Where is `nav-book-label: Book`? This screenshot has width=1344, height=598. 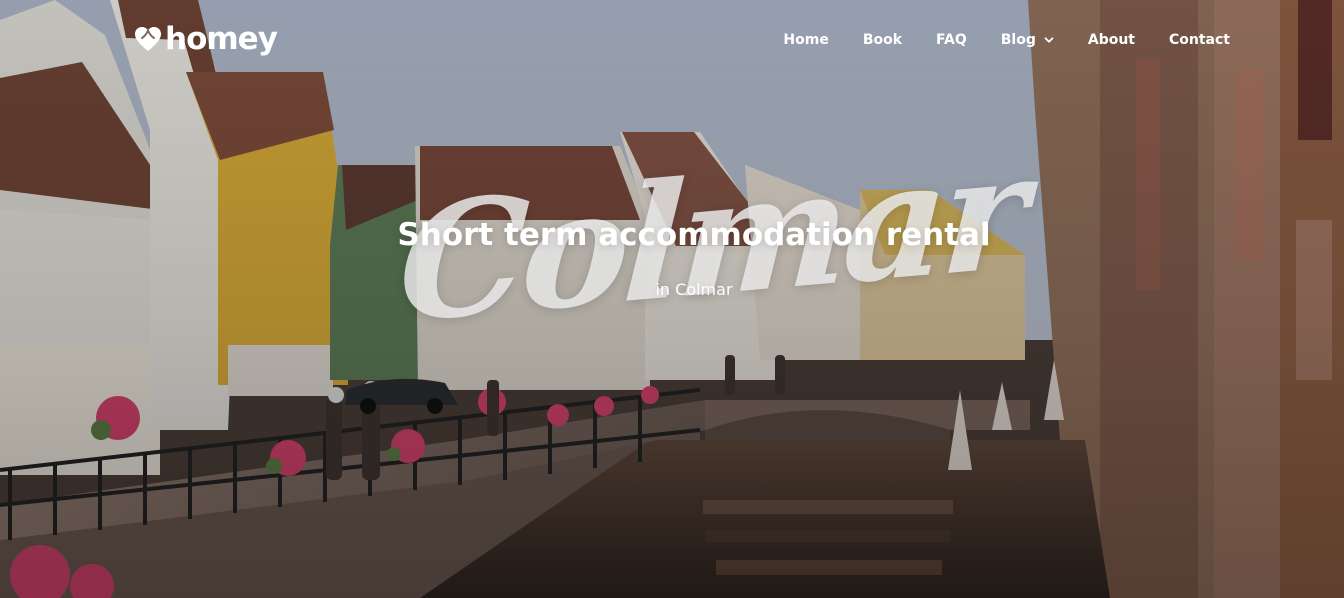 nav-book-label: Book is located at coordinates (882, 40).